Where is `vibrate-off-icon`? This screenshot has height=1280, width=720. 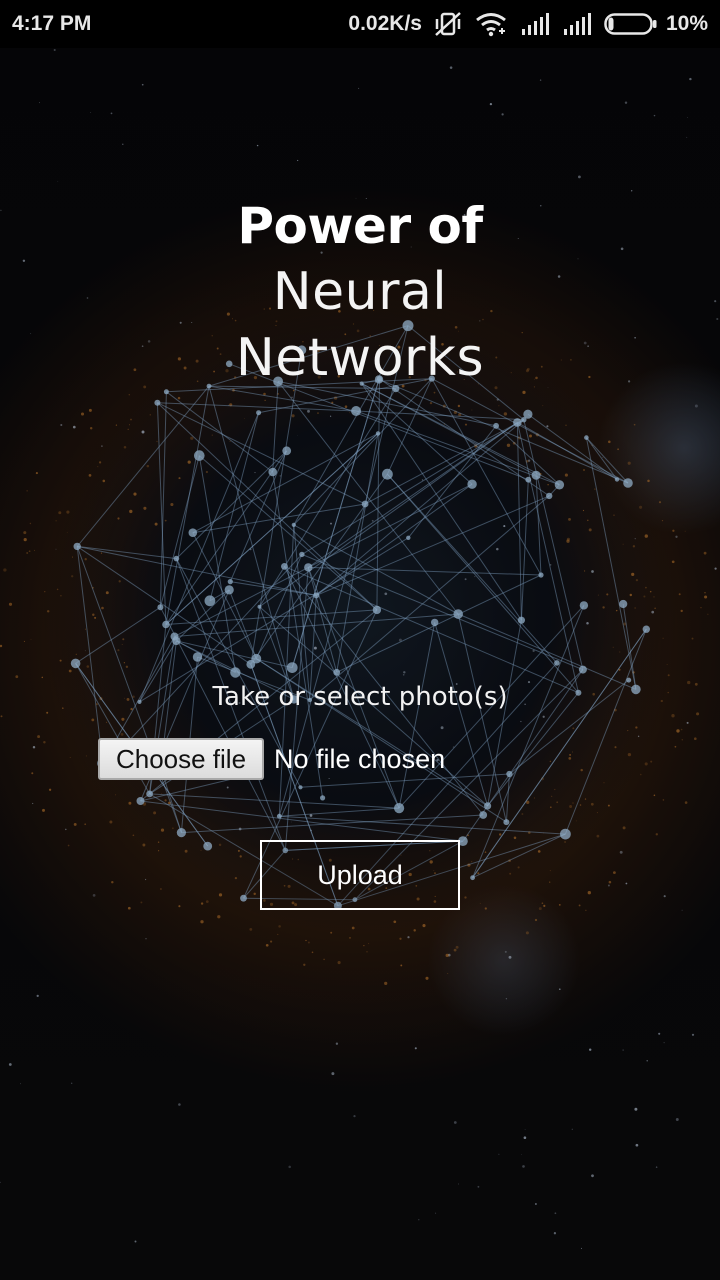
vibrate-off-icon is located at coordinates (448, 24).